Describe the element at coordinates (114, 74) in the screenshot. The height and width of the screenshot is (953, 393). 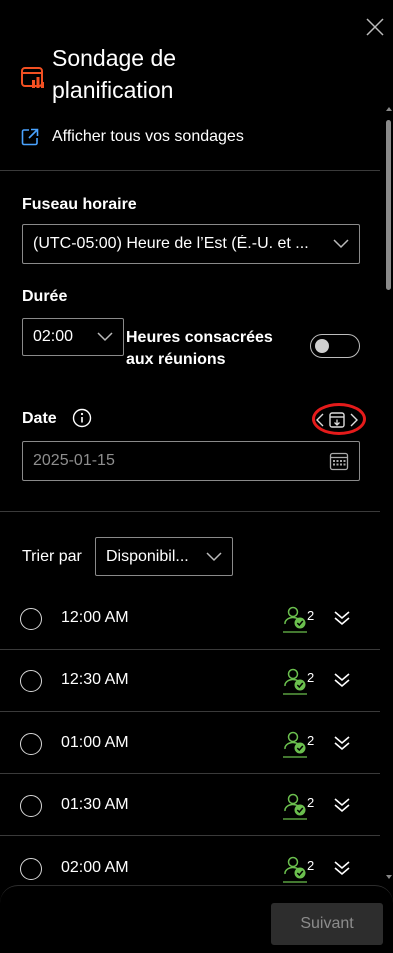
I see `page-title: Sondage de planification` at that location.